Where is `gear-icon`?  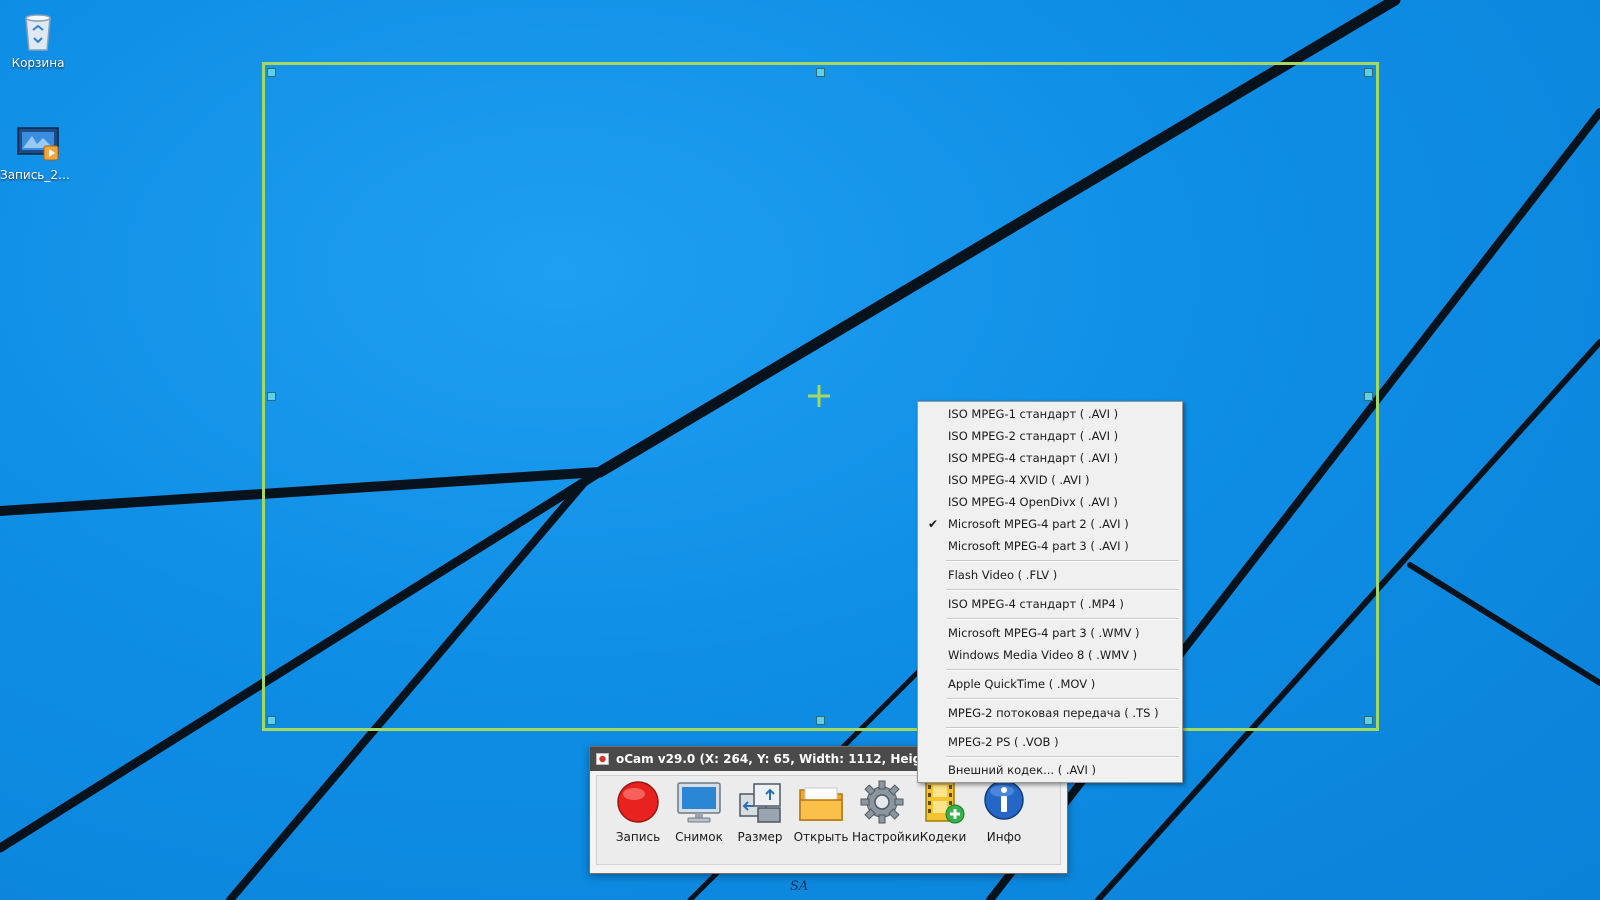
gear-icon is located at coordinates (882, 802).